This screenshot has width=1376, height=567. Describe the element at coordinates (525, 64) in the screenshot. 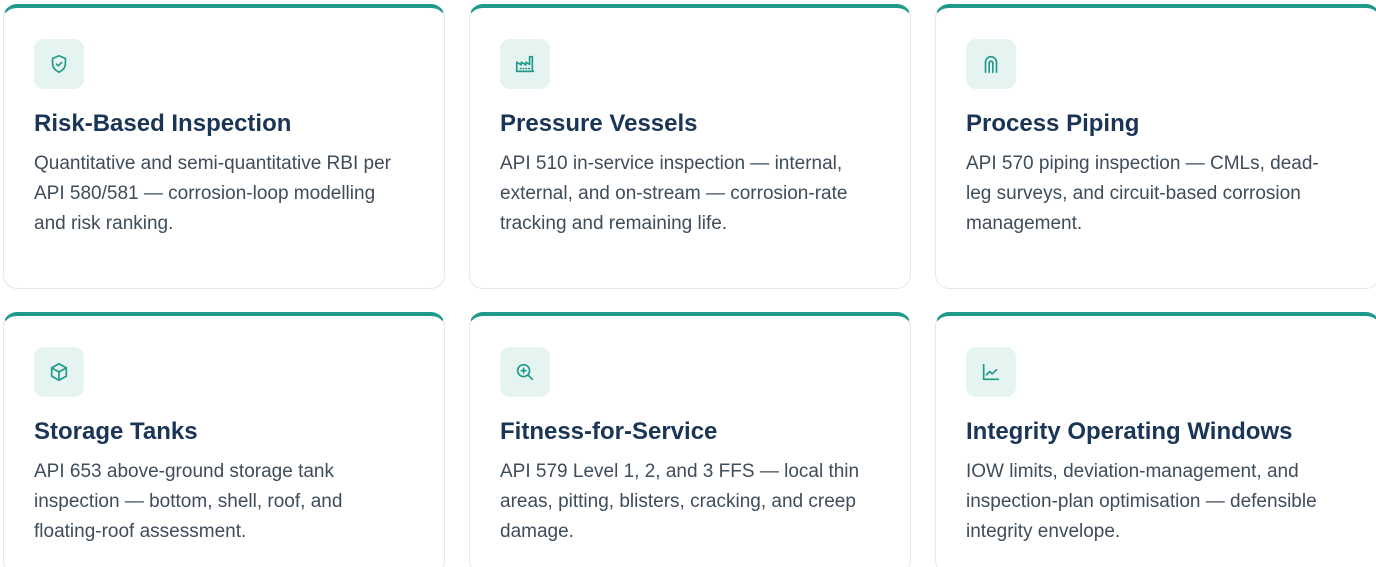

I see `factory-icon` at that location.